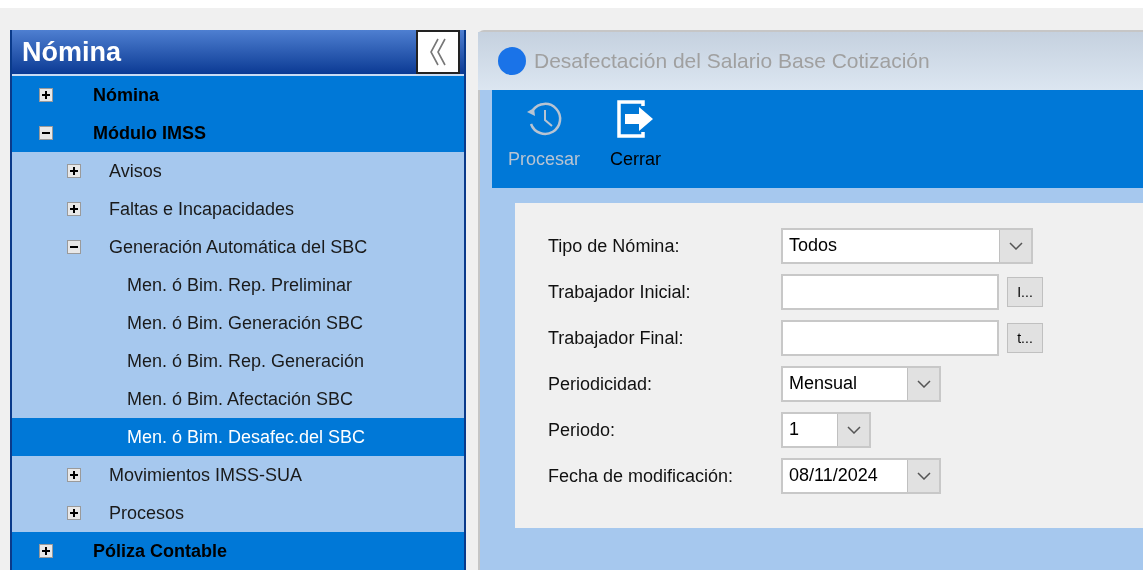 This screenshot has height=570, width=1143. I want to click on field-label: Trabajador Final:, so click(616, 338).